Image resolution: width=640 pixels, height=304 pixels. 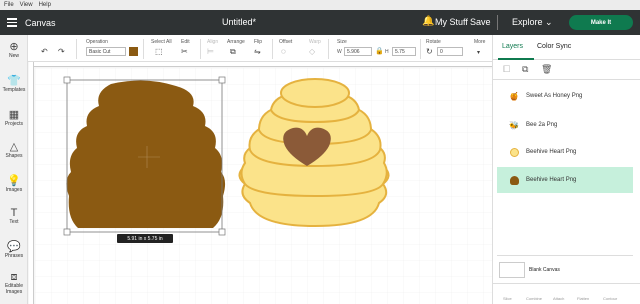 I want to click on color-swatch, so click(x=133, y=51).